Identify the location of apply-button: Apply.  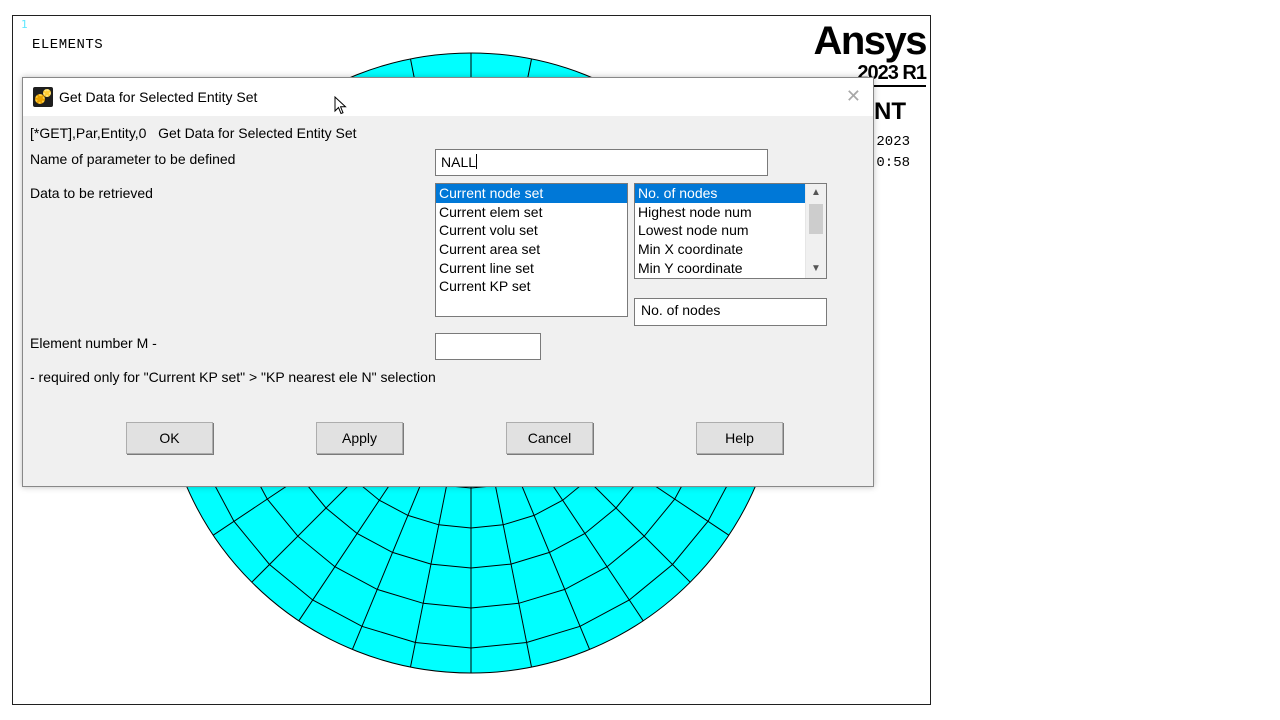
(359, 438).